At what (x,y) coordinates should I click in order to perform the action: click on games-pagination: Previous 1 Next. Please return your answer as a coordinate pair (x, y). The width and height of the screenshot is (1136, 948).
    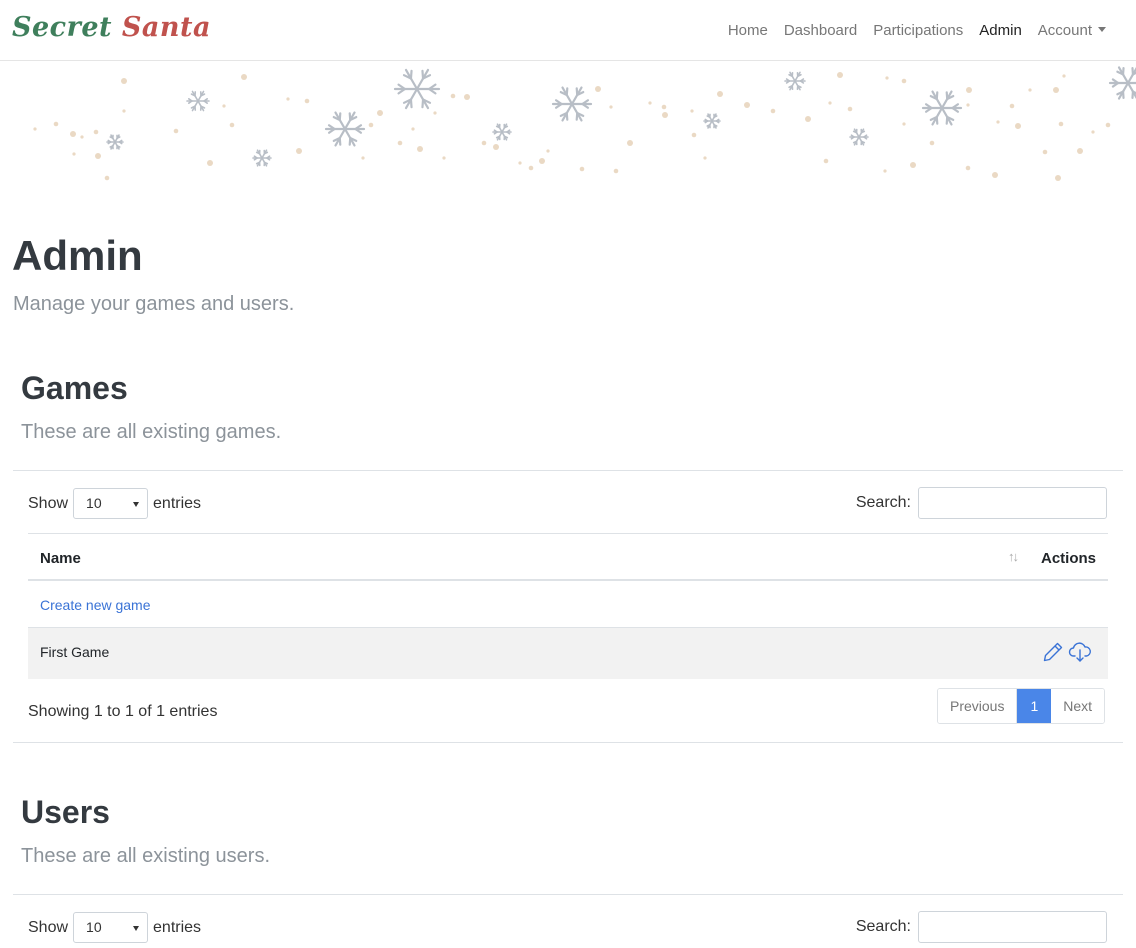
    Looking at the image, I should click on (1021, 706).